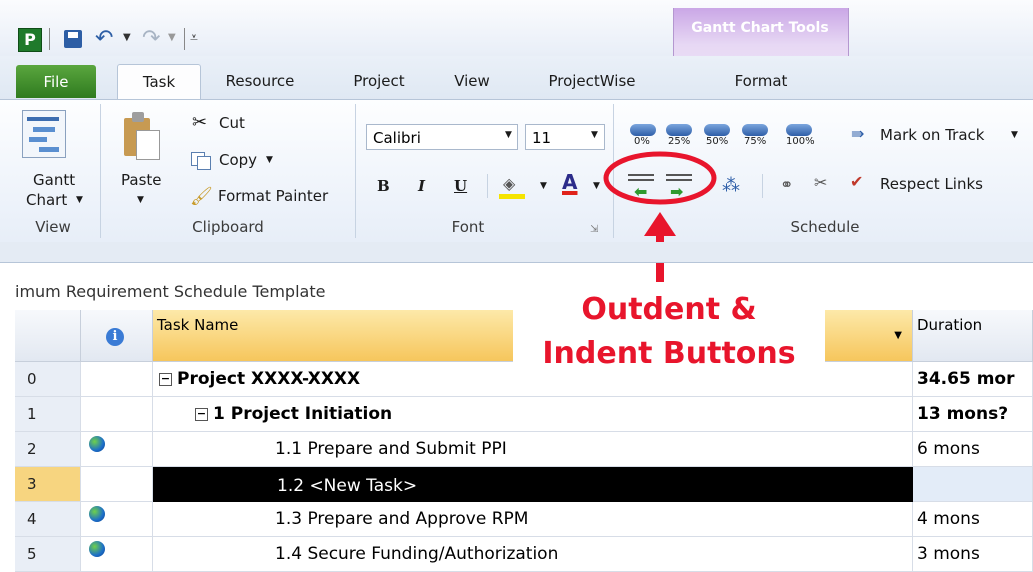  Describe the element at coordinates (159, 82) in the screenshot. I see `tab-task: Task` at that location.